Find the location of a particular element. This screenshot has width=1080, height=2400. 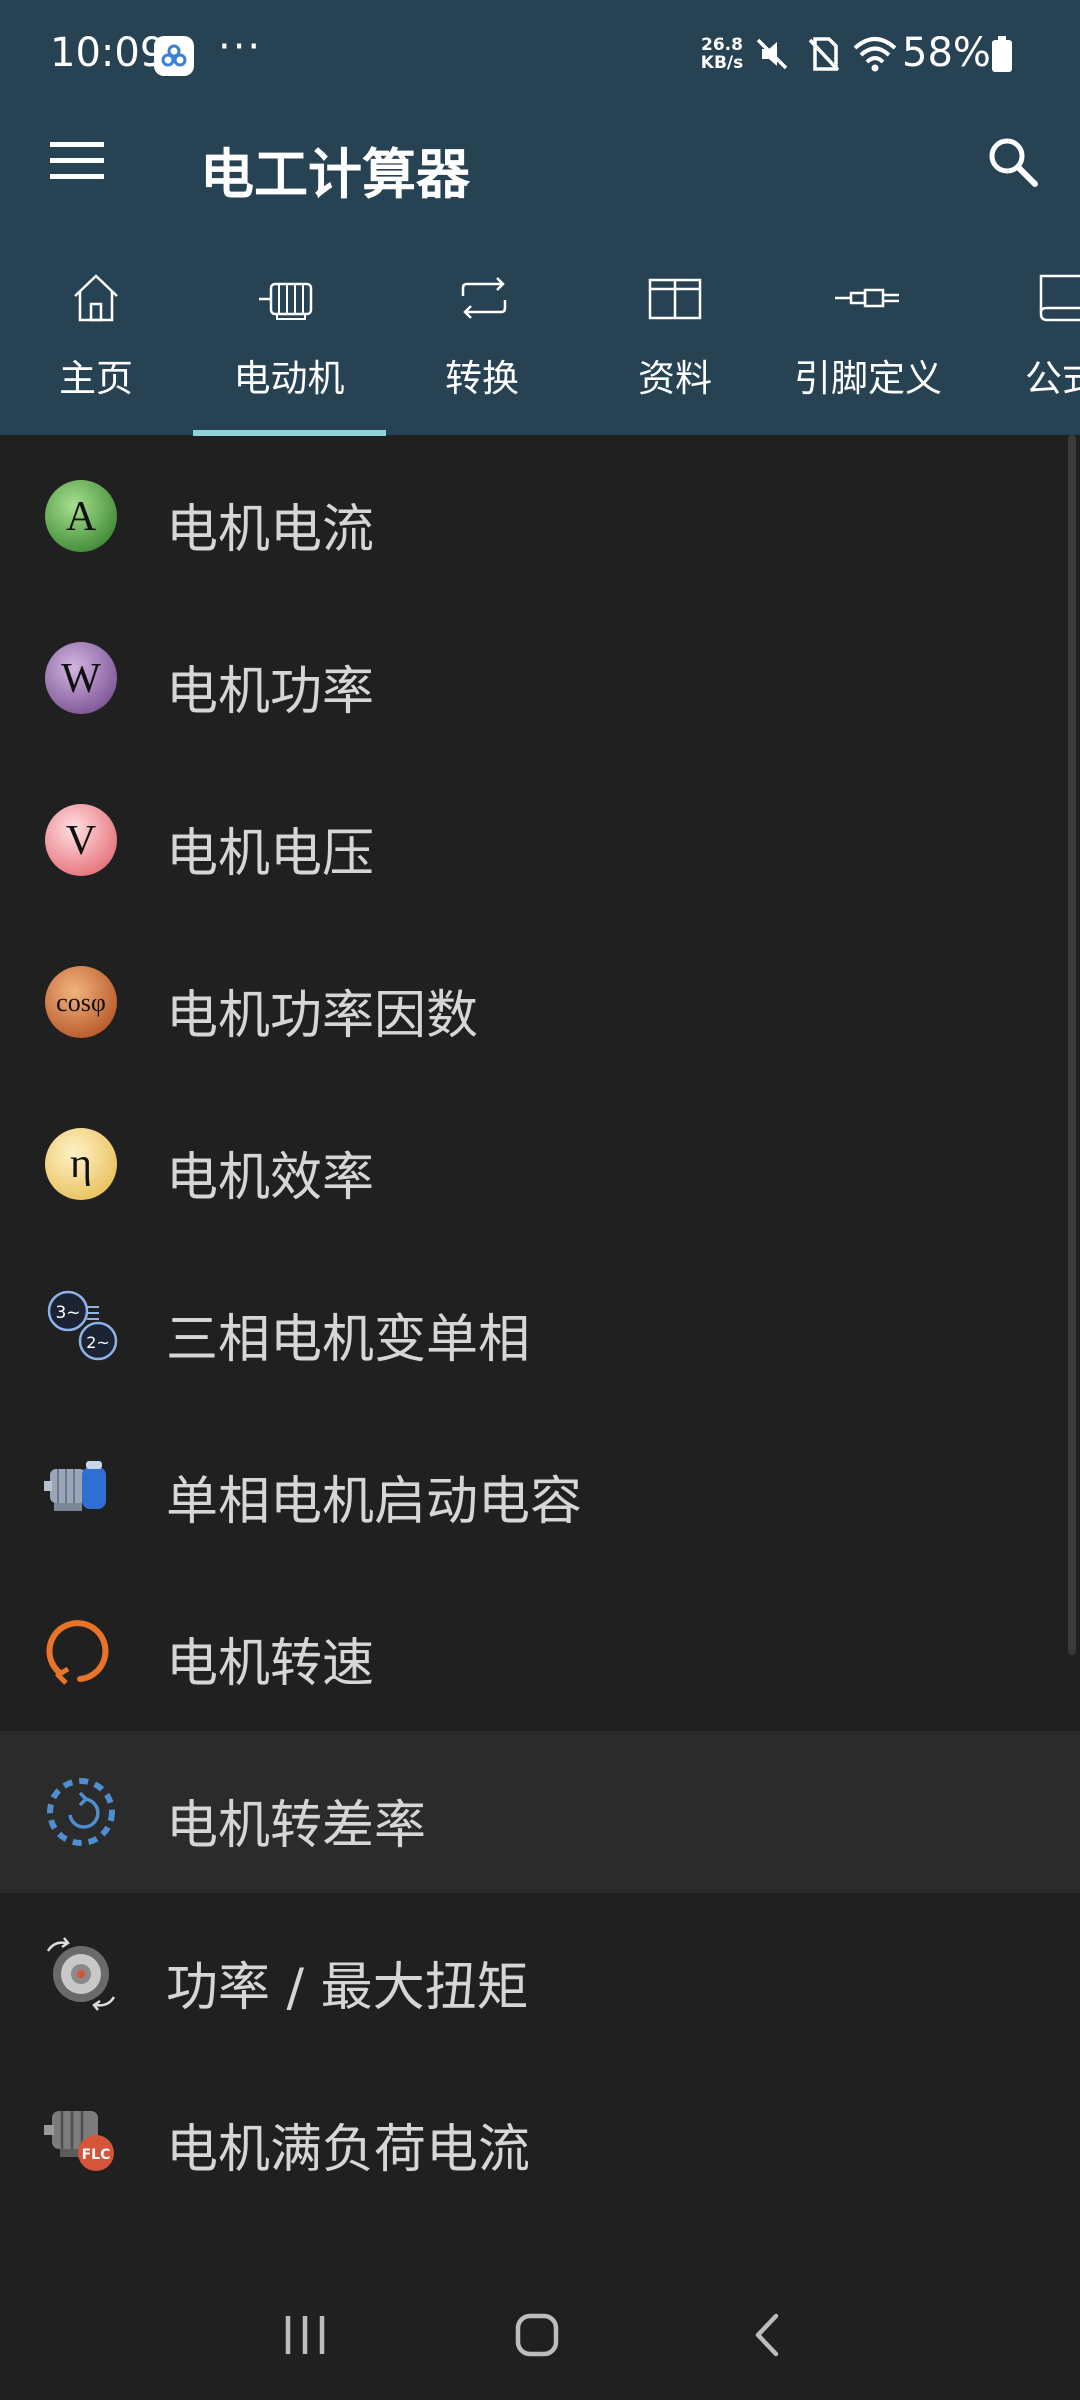

svg-text: 2~ is located at coordinates (98, 1342).